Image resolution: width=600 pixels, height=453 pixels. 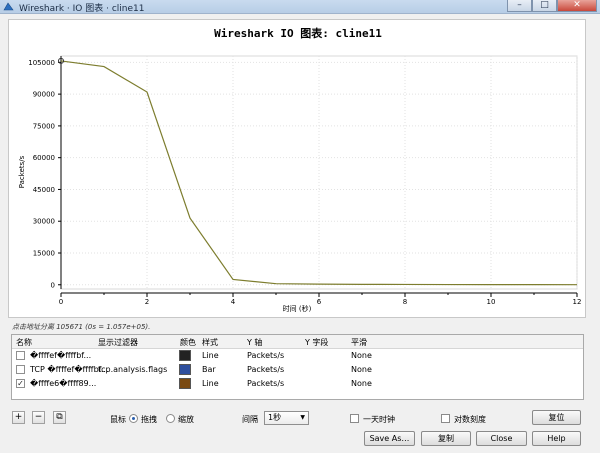 I want to click on copy-button: 复制, so click(x=446, y=438).